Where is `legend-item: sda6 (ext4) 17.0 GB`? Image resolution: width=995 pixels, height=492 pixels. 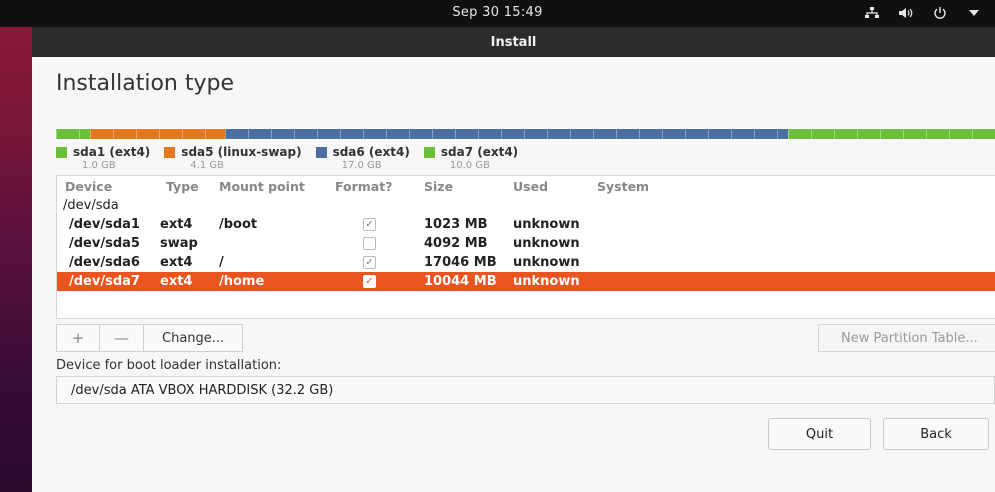 legend-item: sda6 (ext4) 17.0 GB is located at coordinates (362, 158).